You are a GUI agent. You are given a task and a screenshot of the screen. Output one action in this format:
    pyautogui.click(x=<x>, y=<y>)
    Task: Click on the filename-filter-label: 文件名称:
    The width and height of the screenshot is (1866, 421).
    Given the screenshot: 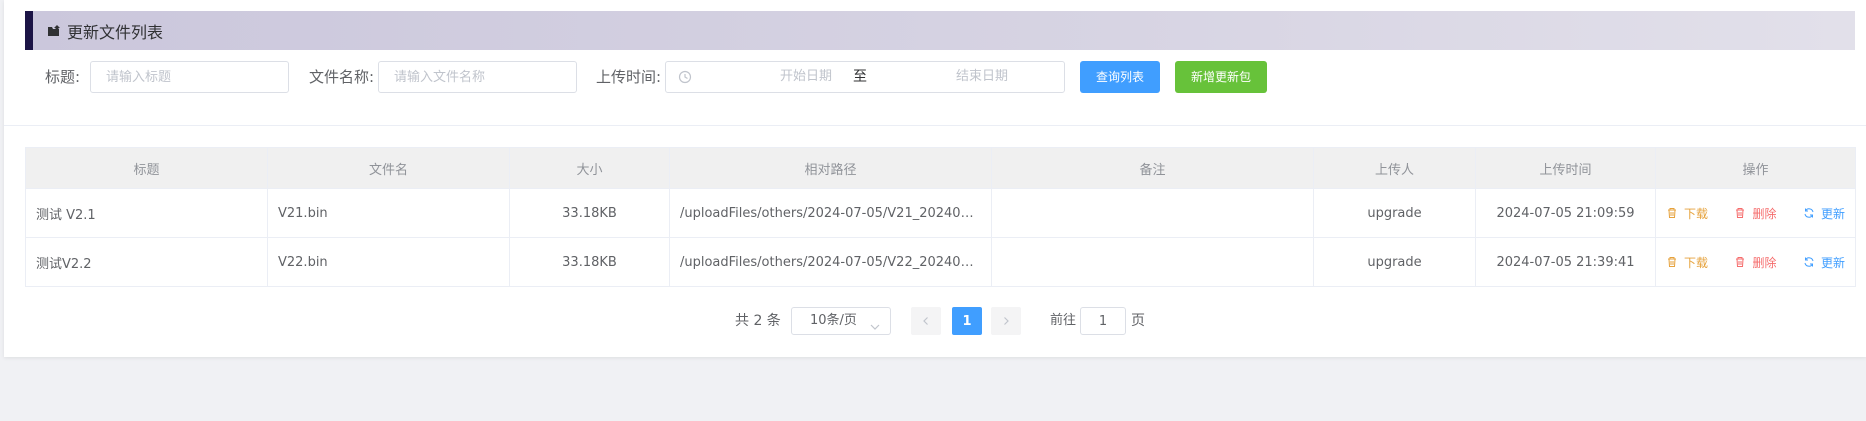 What is the action you would take?
    pyautogui.click(x=342, y=77)
    